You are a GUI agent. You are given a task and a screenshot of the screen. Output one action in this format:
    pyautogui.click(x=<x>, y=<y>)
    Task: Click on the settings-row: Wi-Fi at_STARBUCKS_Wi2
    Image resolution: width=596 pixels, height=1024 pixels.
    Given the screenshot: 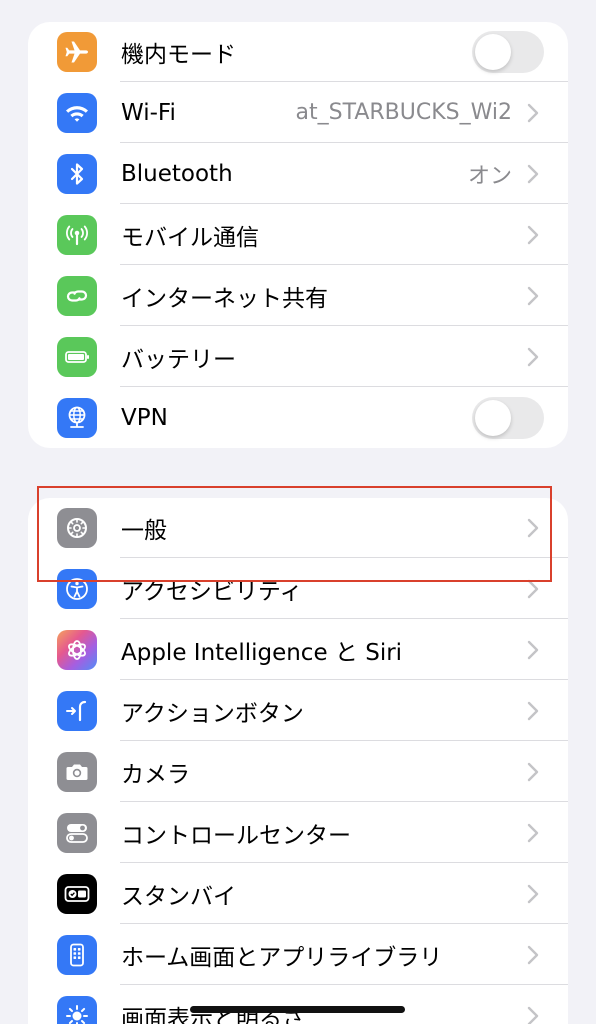 What is the action you would take?
    pyautogui.click(x=298, y=112)
    